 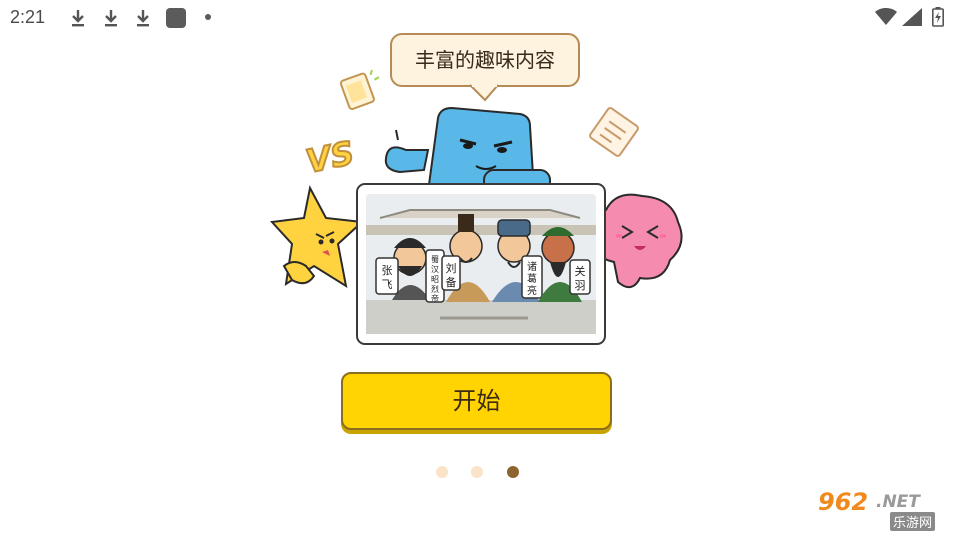 What do you see at coordinates (532, 278) in the screenshot?
I see `svg-text: 葛` at bounding box center [532, 278].